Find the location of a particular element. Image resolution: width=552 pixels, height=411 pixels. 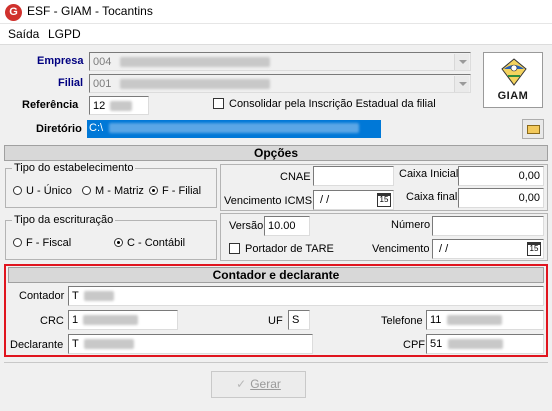

radio-fiscal: F - Fiscal is located at coordinates (42, 243).